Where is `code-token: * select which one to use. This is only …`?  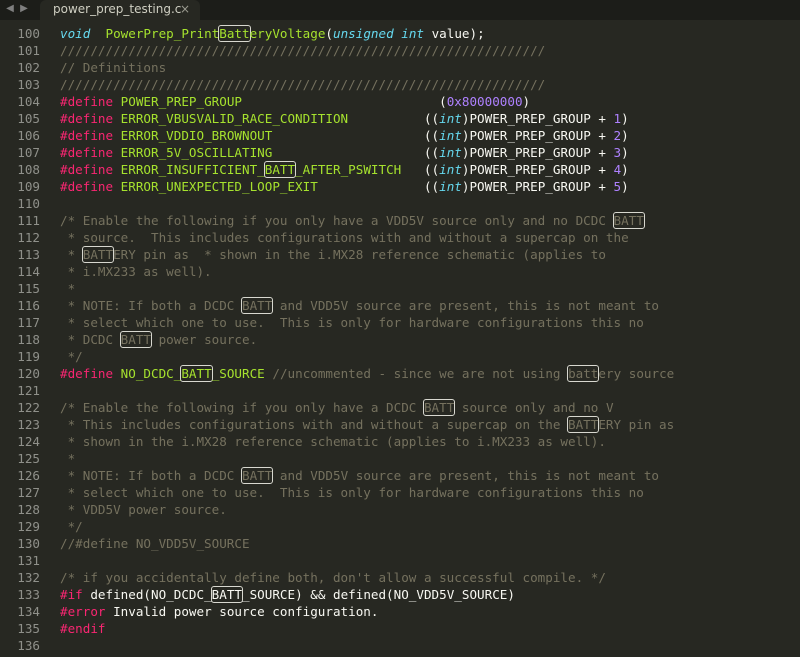
code-token: * select which one to use. This is only … is located at coordinates (352, 322).